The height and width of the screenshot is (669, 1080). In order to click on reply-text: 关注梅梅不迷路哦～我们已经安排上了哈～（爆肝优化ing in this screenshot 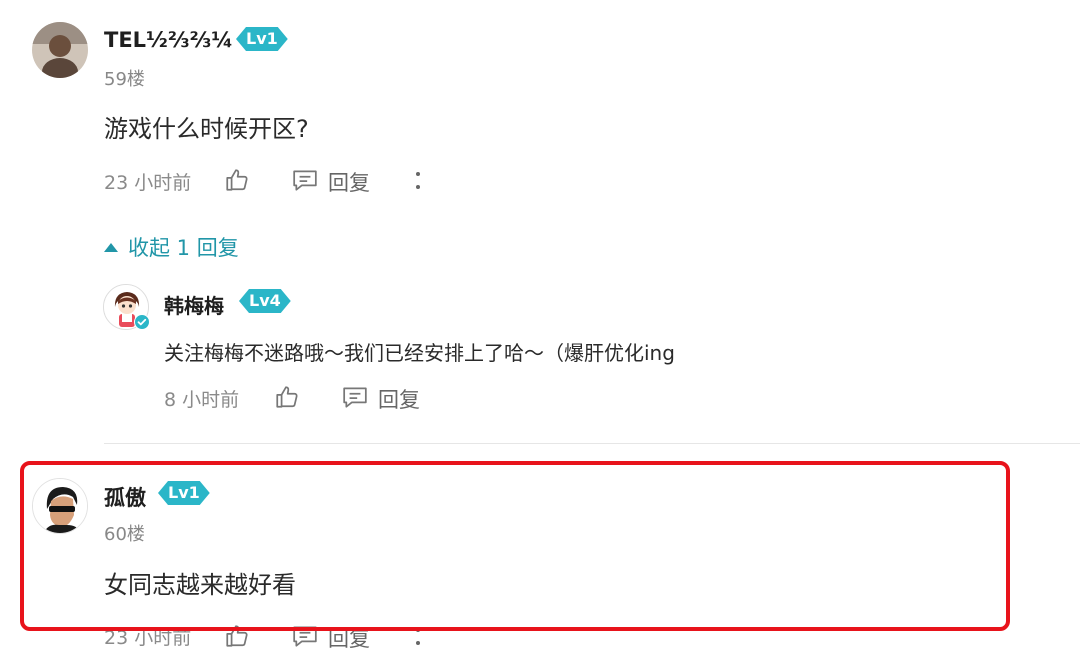, I will do `click(419, 353)`.